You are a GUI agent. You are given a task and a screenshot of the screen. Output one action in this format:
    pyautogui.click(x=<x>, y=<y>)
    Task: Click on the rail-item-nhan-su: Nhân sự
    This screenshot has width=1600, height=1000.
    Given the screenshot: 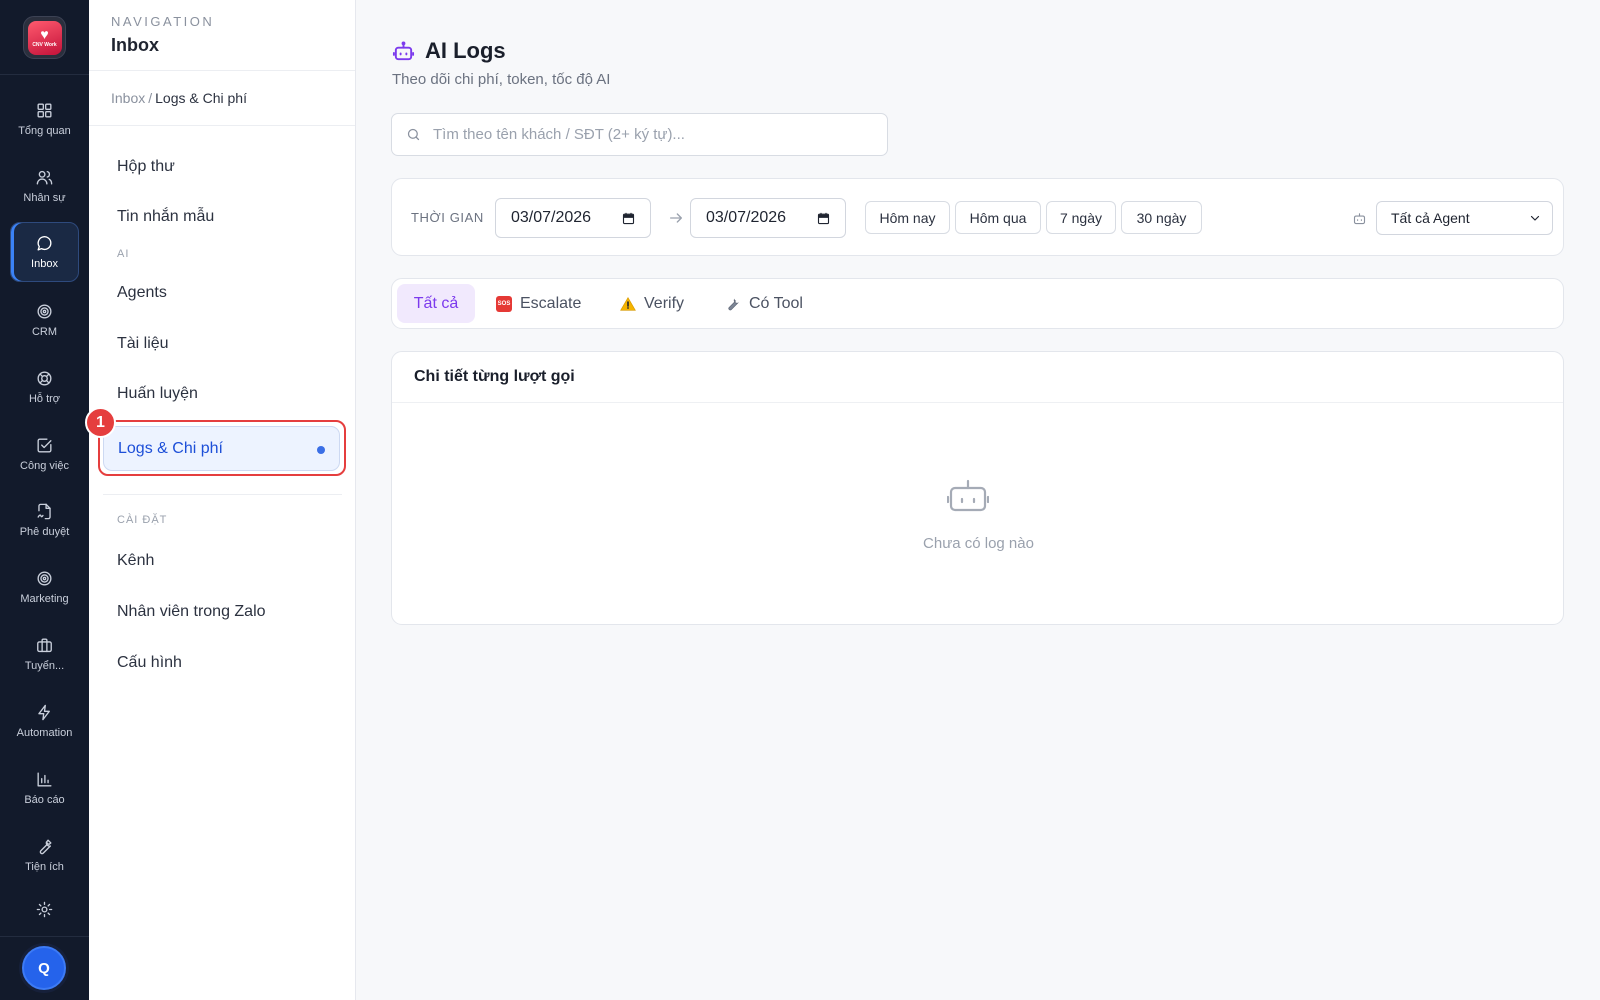 What is the action you would take?
    pyautogui.click(x=44, y=186)
    